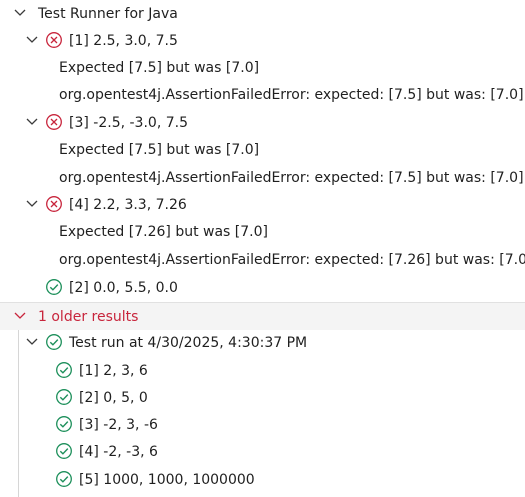  What do you see at coordinates (123, 287) in the screenshot?
I see `test-label: [2] 0.0, 5.5, 0.0` at bounding box center [123, 287].